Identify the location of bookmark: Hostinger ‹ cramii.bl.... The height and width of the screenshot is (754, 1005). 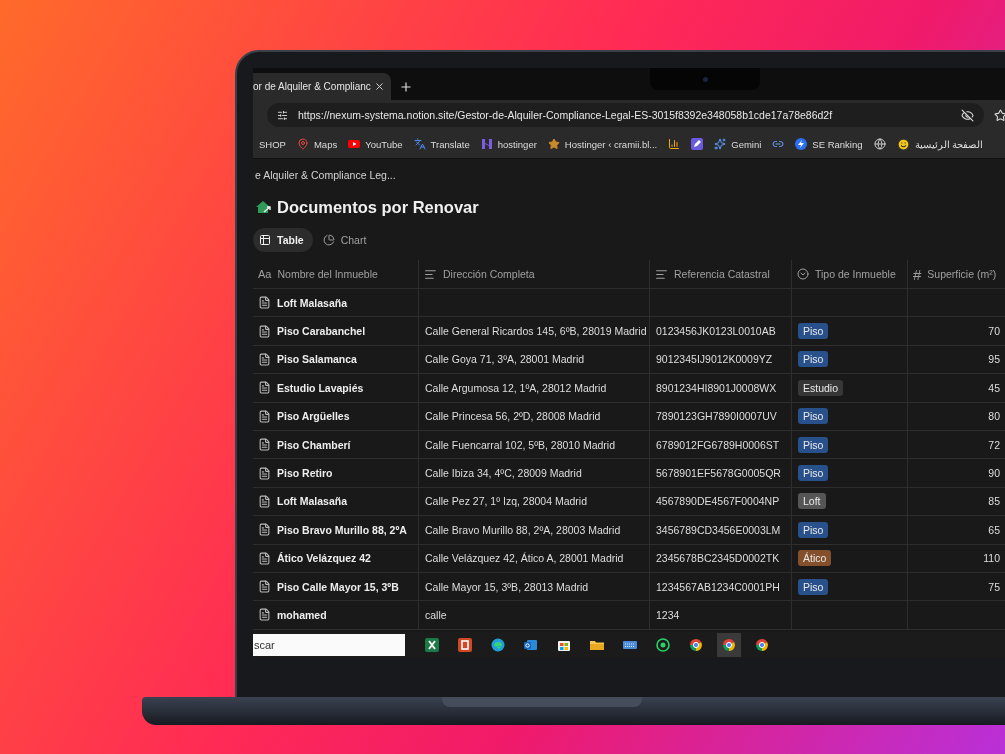
(602, 144).